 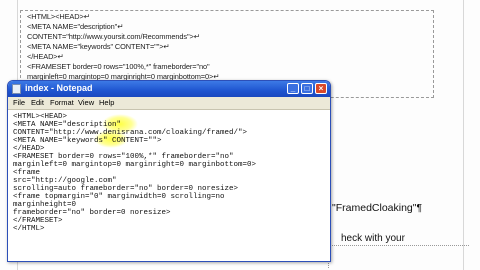 What do you see at coordinates (75, 26) in the screenshot?
I see `document-line: <META NAME="description"↵` at bounding box center [75, 26].